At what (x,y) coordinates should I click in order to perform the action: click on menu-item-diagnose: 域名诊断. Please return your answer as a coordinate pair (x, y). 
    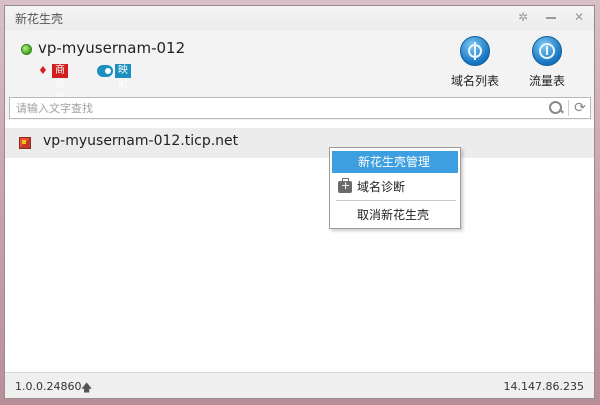
    Looking at the image, I should click on (395, 187).